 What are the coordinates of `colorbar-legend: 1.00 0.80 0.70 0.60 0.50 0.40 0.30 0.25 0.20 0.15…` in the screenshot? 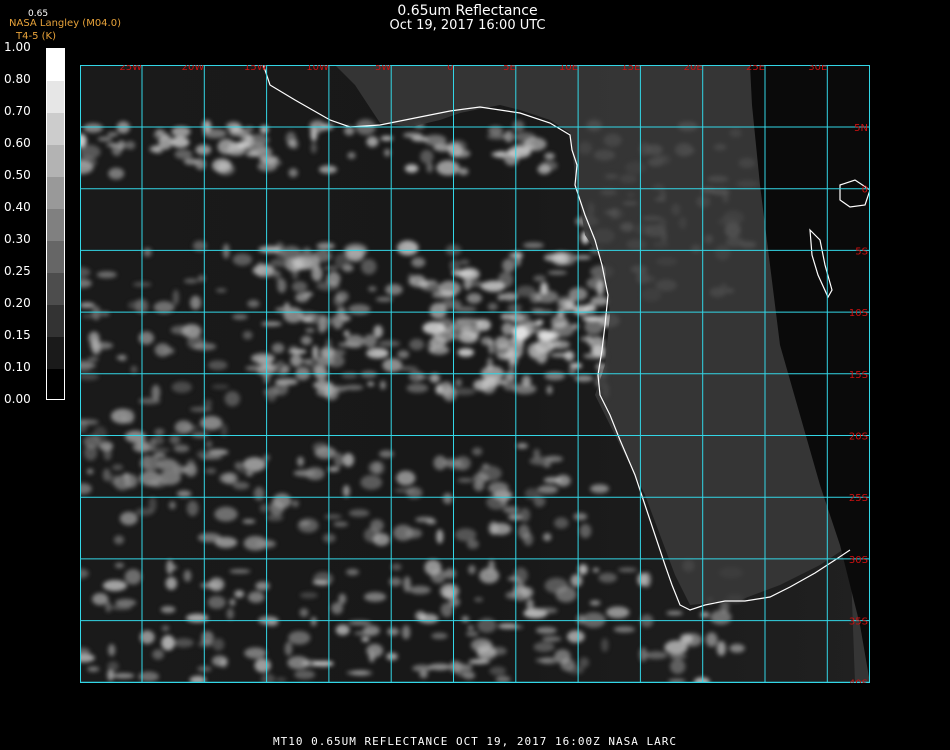 It's located at (35, 223).